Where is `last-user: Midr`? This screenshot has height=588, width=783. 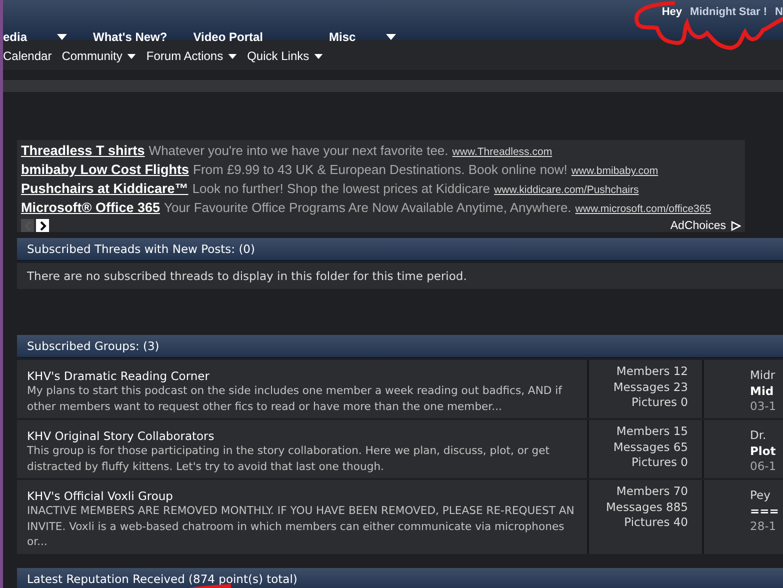 last-user: Midr is located at coordinates (763, 376).